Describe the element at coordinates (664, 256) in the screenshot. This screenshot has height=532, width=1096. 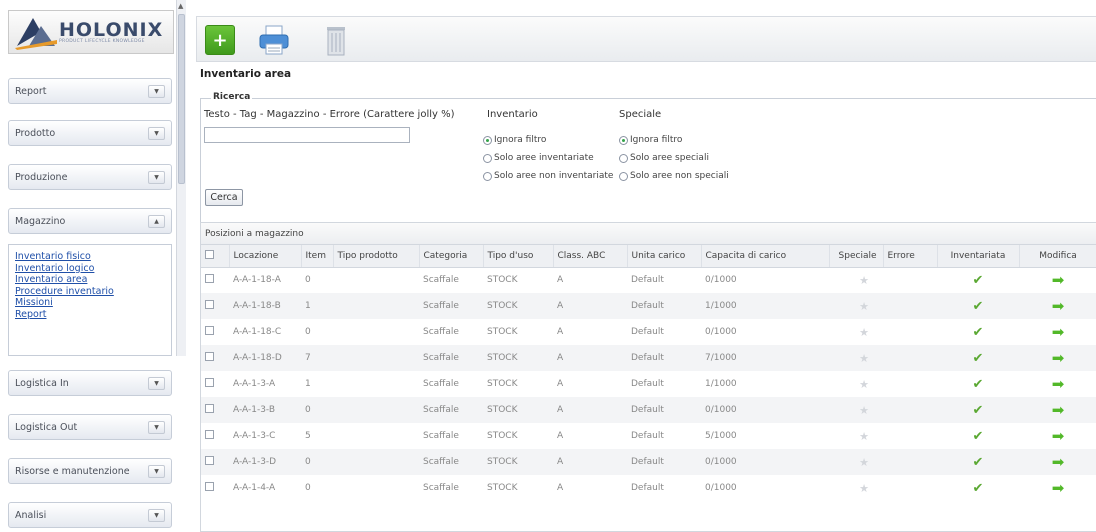
I see `col-header-unita-carico: Unita carico` at that location.